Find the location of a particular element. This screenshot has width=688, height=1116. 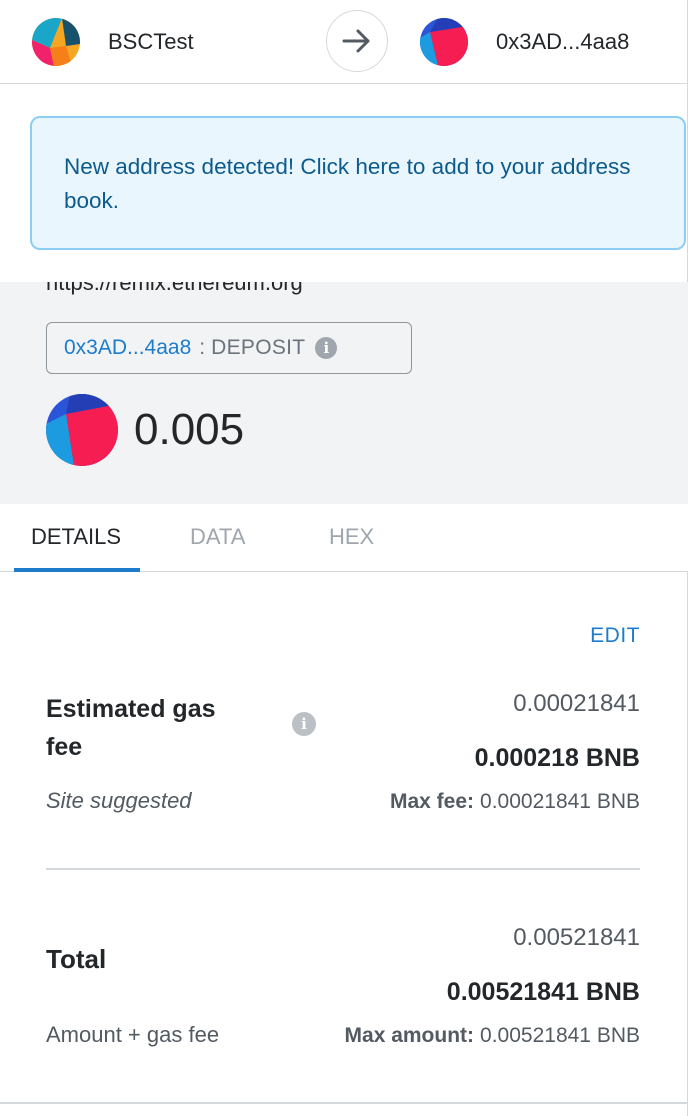

method-name: DEPOSIT is located at coordinates (258, 347).